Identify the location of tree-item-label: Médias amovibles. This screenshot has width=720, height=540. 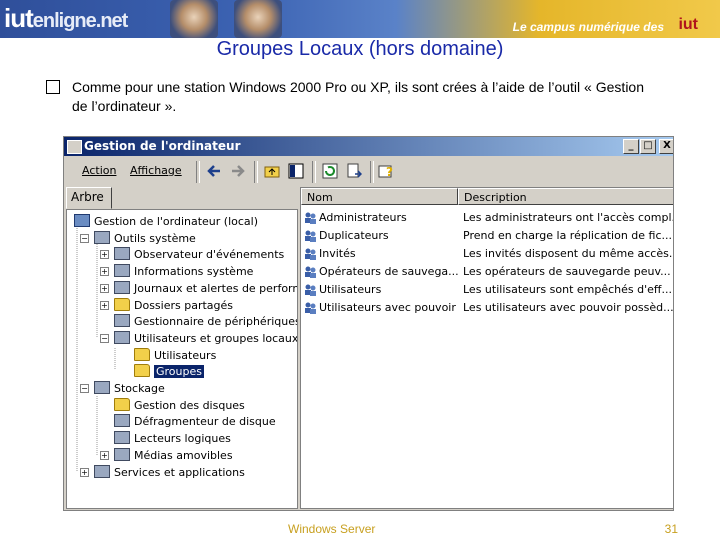
(183, 455).